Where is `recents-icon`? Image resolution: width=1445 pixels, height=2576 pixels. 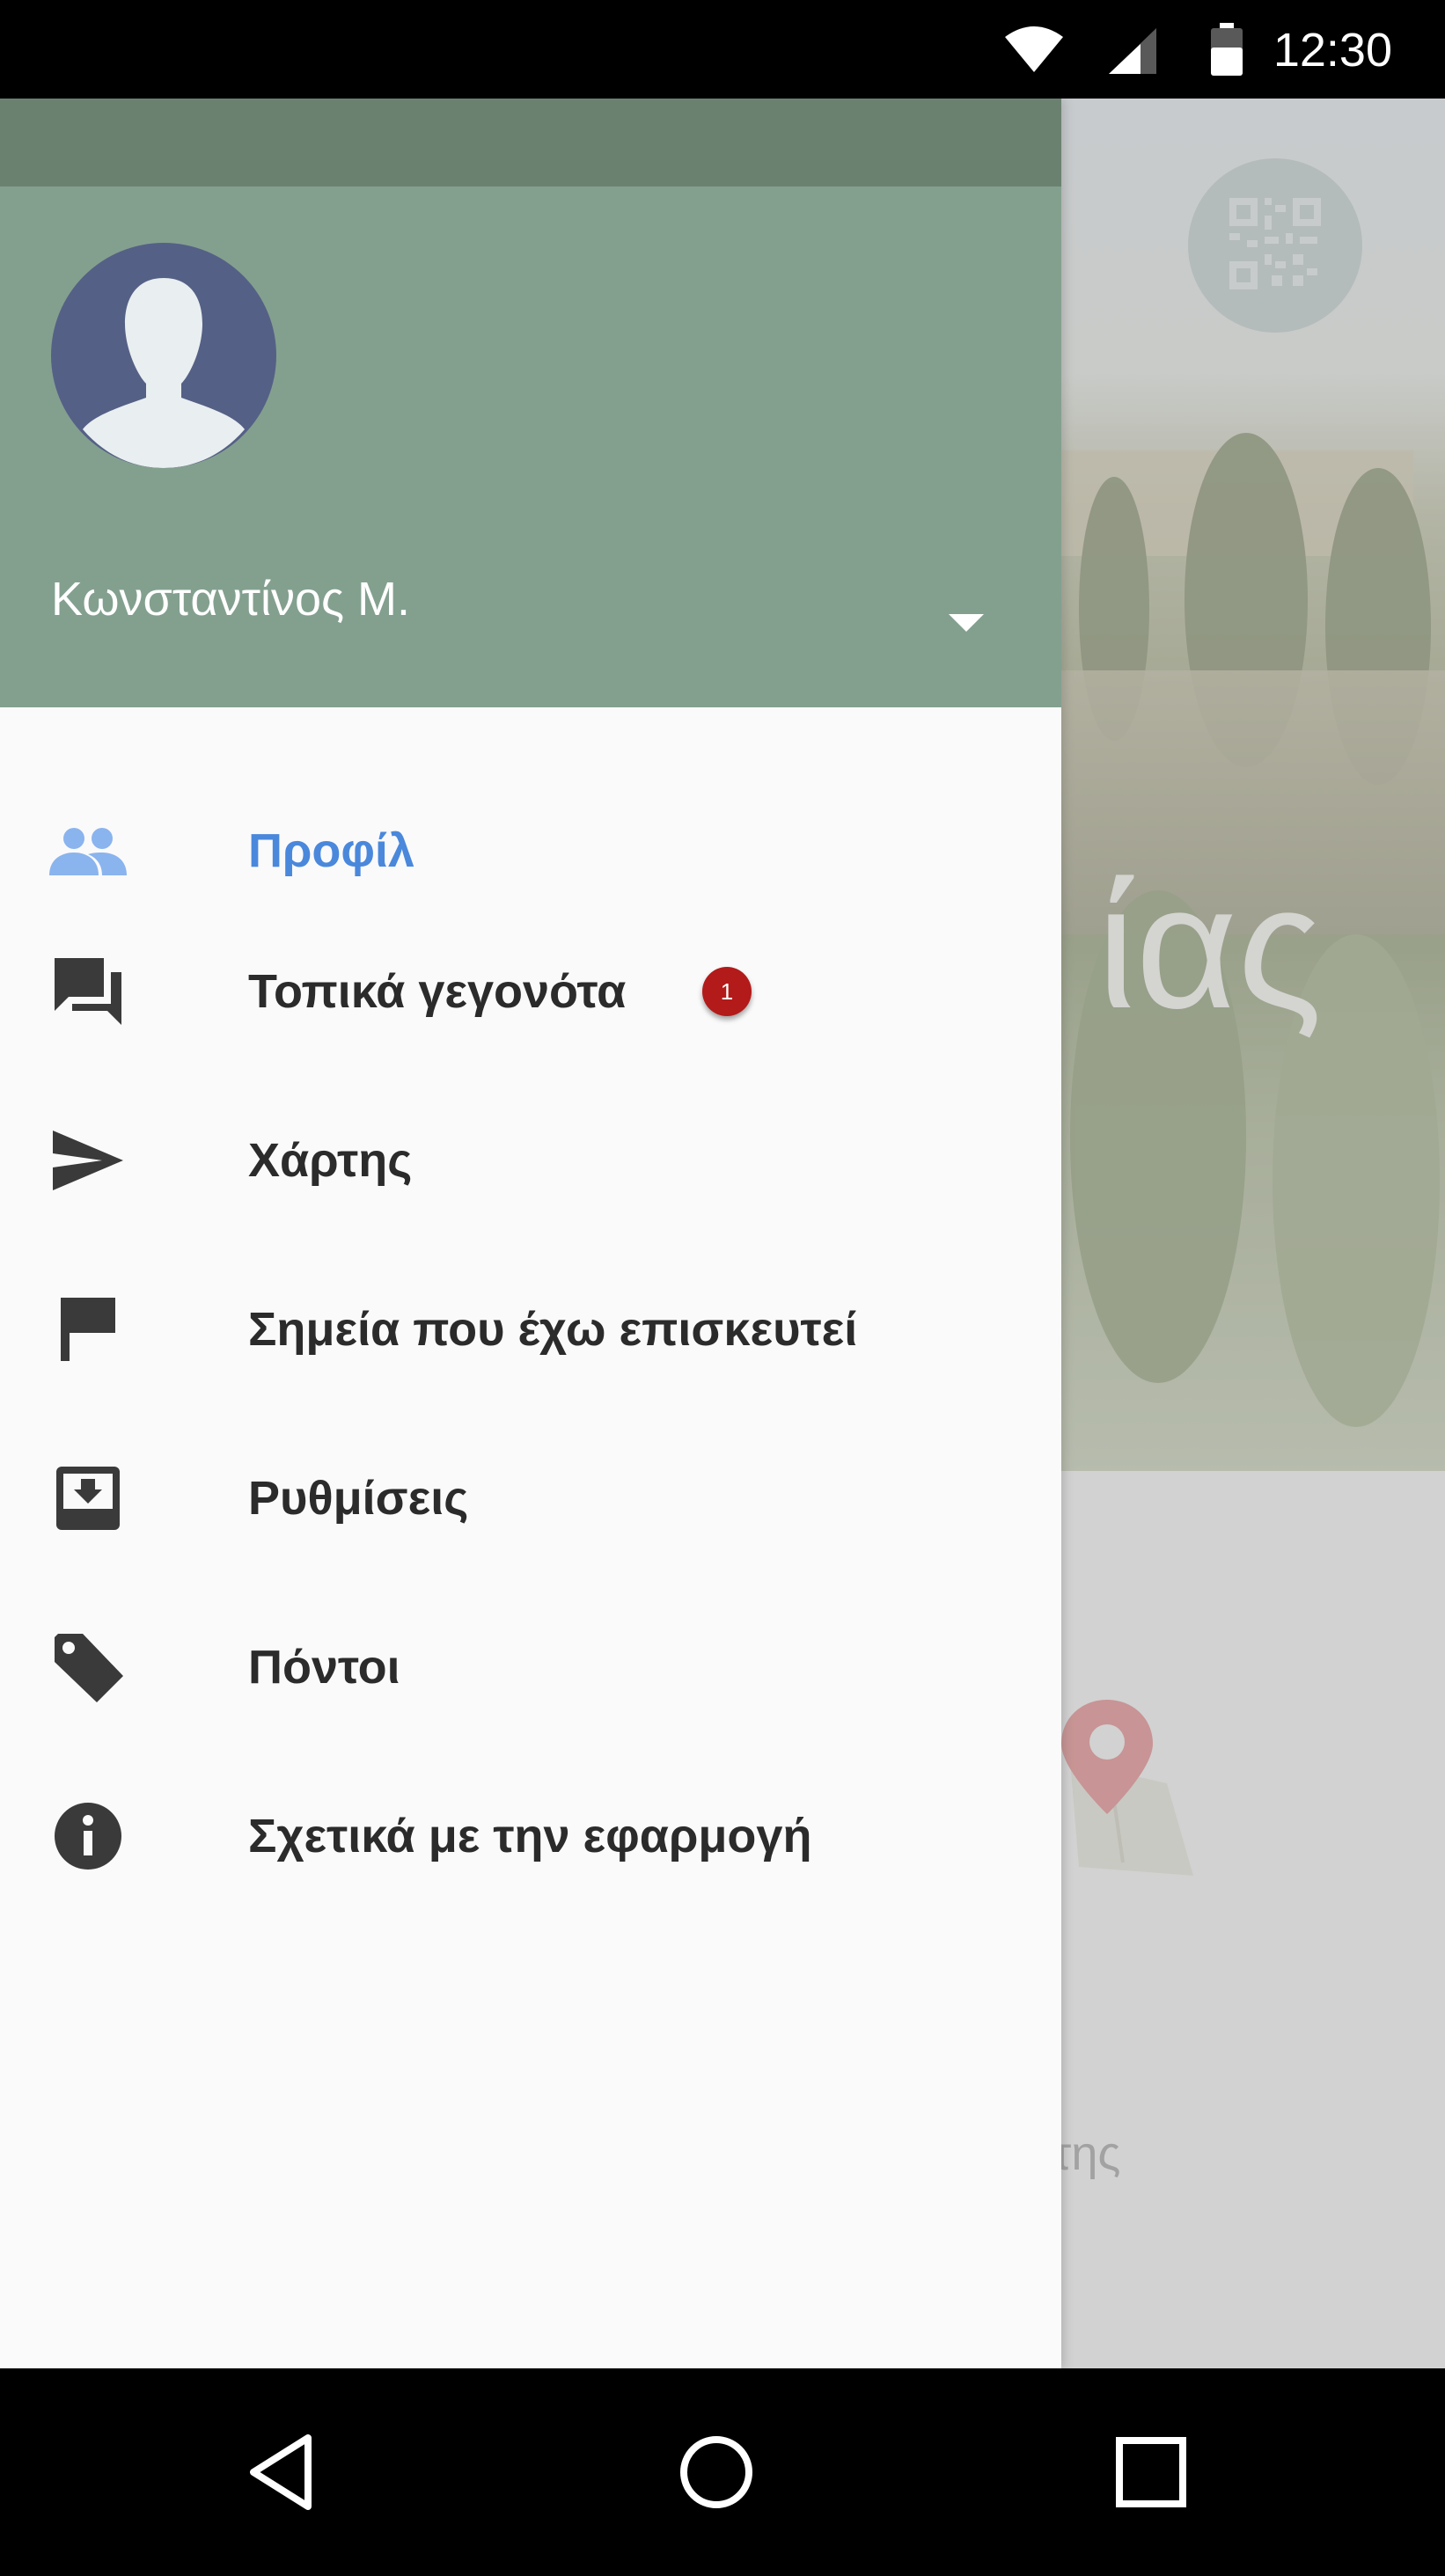
recents-icon is located at coordinates (1151, 2472).